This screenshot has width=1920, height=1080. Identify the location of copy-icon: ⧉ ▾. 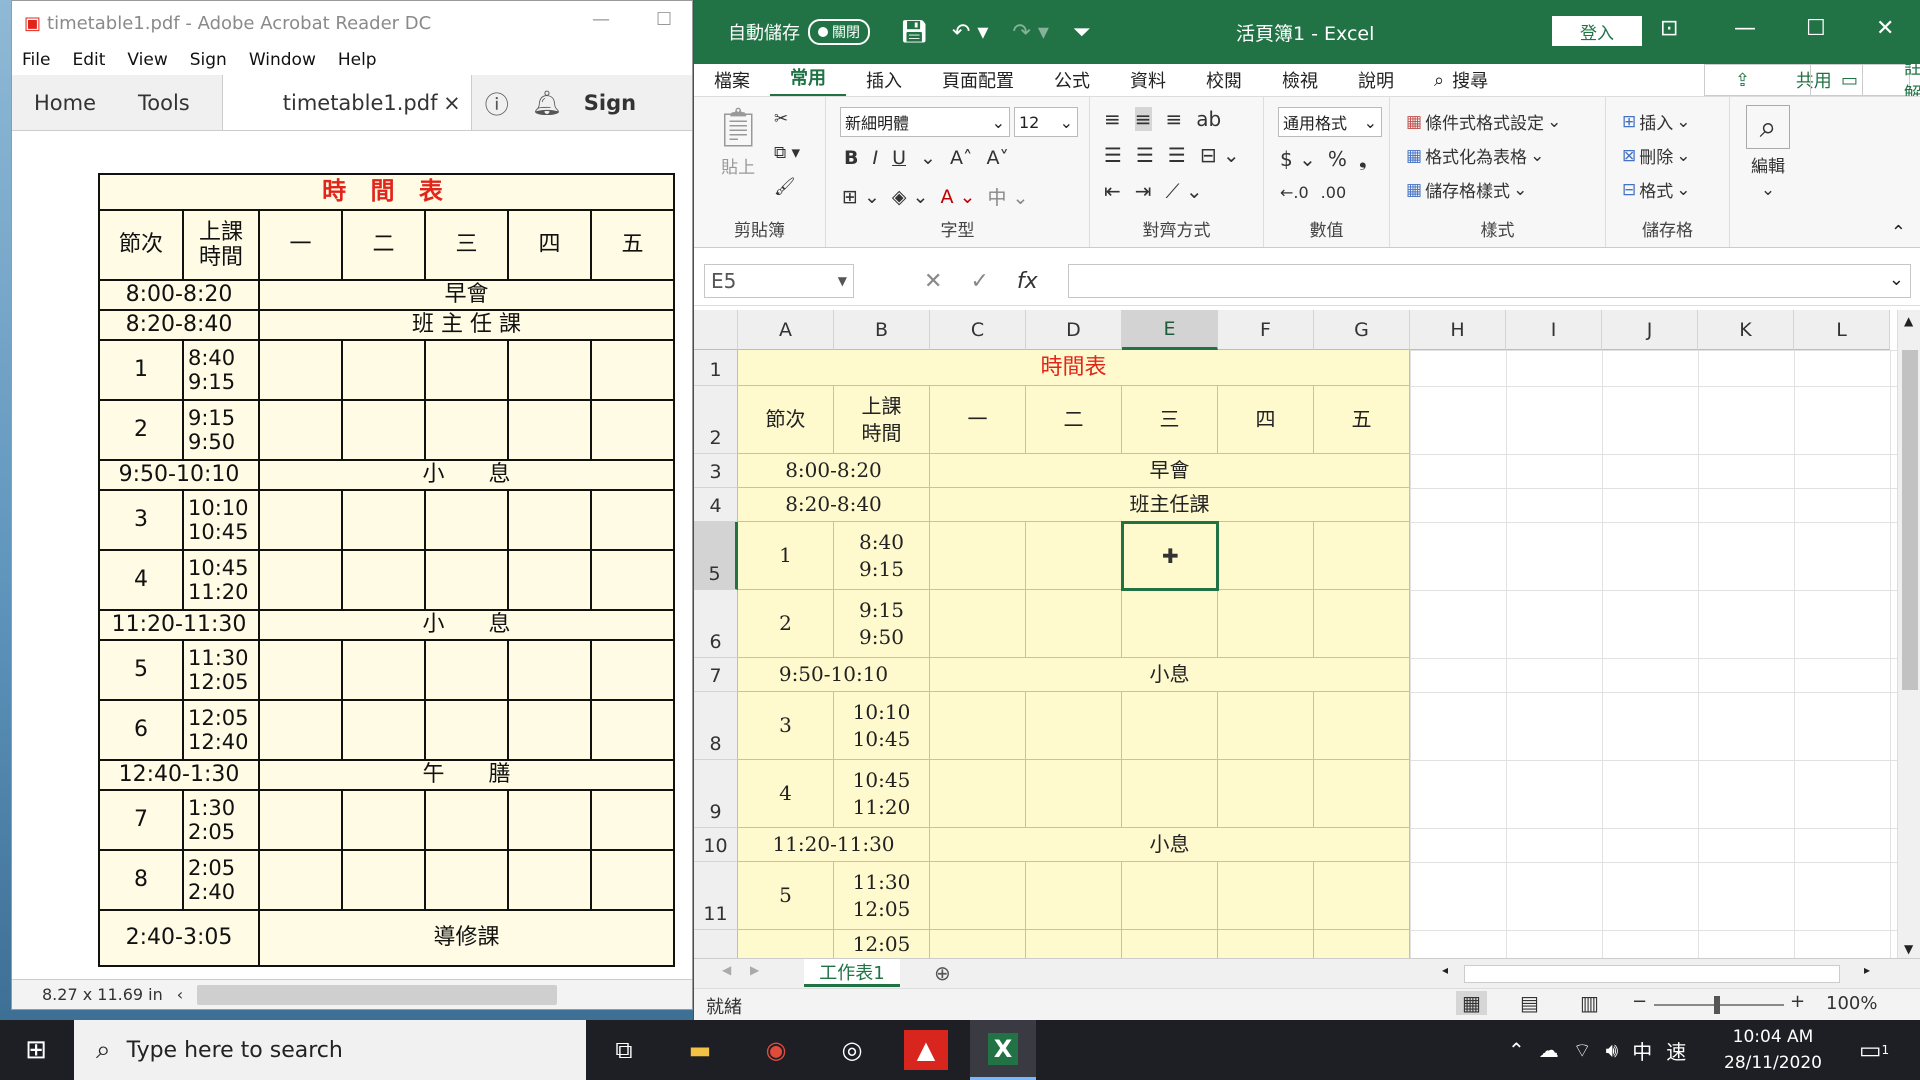
(787, 153).